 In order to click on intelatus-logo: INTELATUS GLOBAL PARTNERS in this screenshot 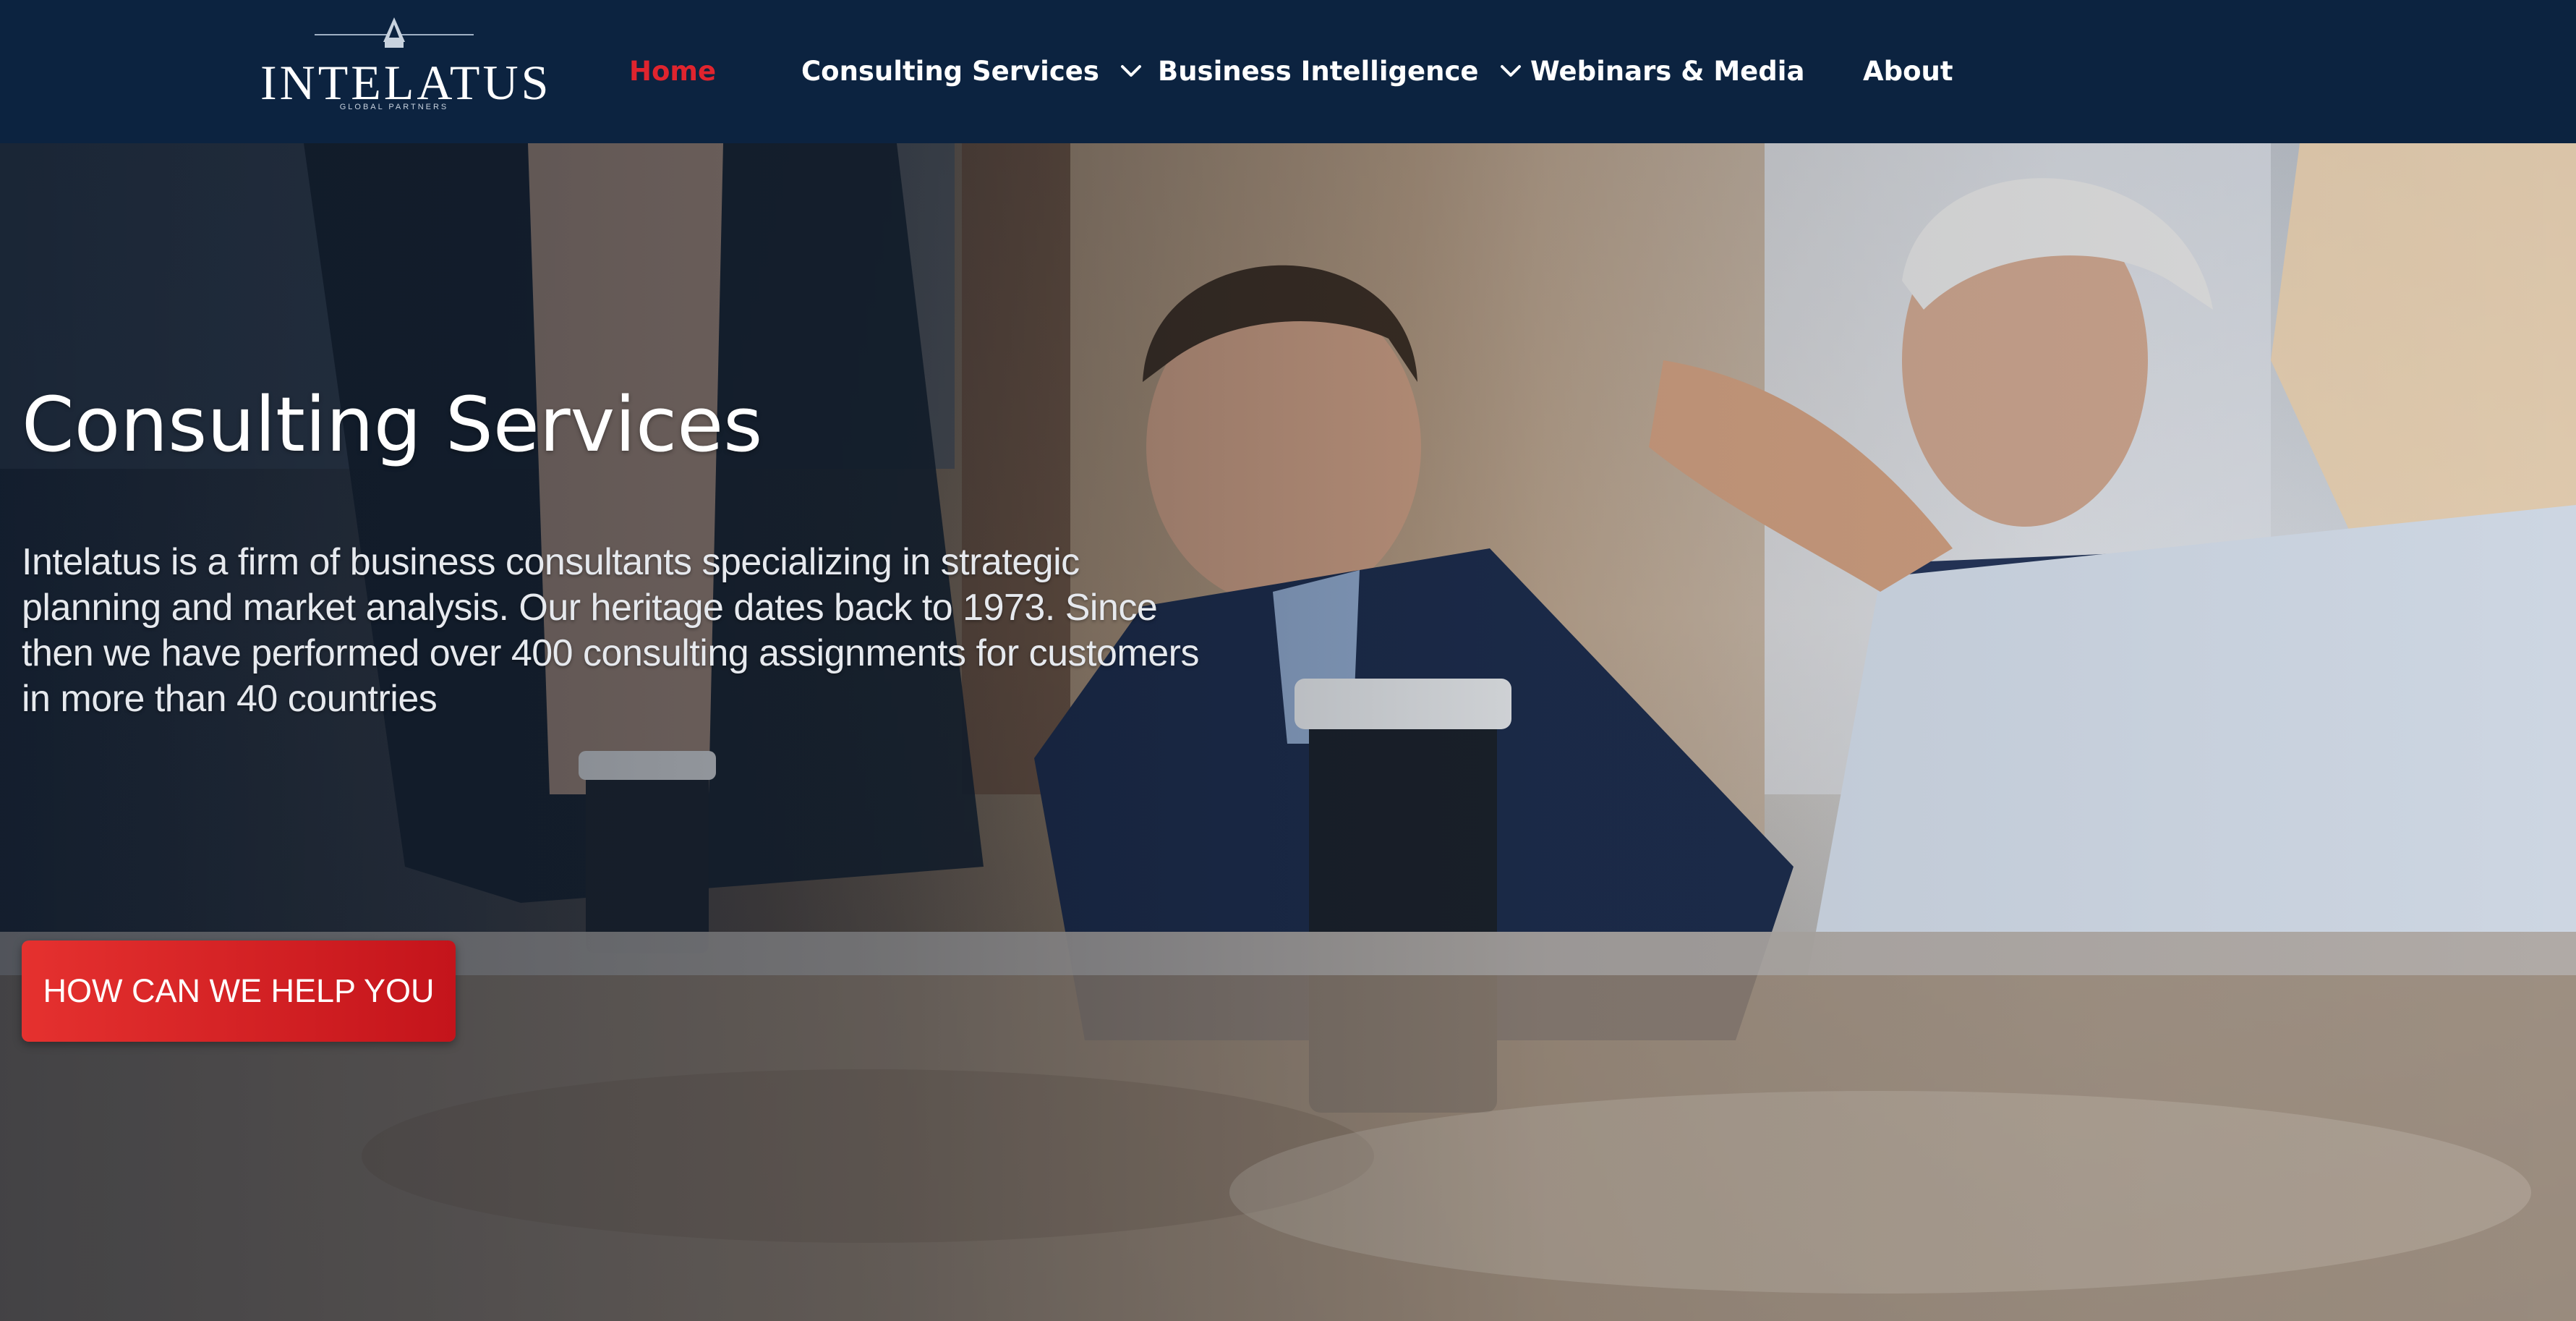, I will do `click(406, 66)`.